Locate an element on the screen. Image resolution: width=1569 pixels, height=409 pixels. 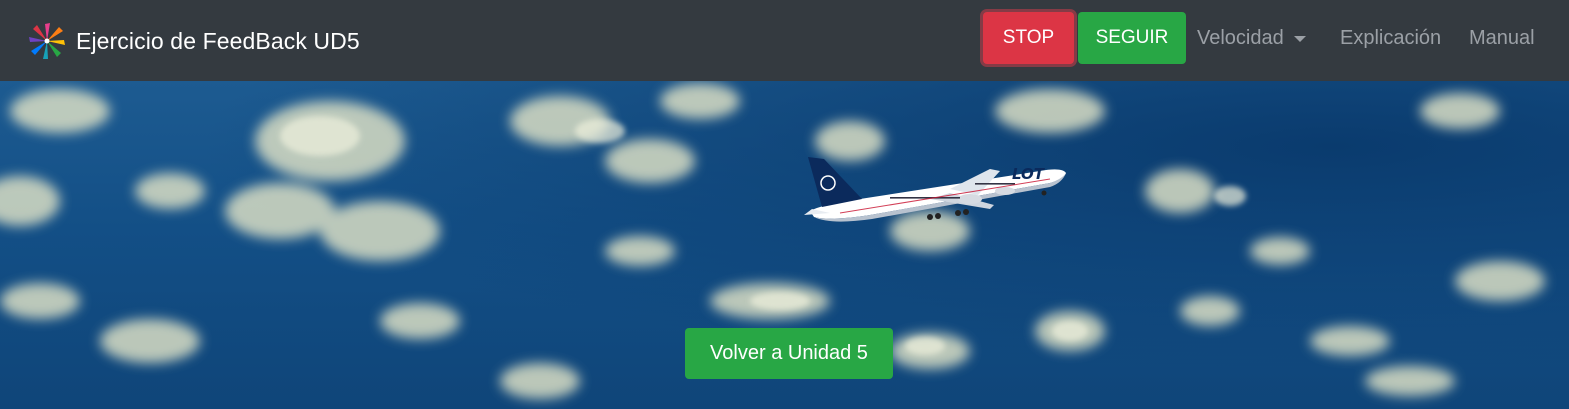
manual-link: Manual is located at coordinates (1502, 38).